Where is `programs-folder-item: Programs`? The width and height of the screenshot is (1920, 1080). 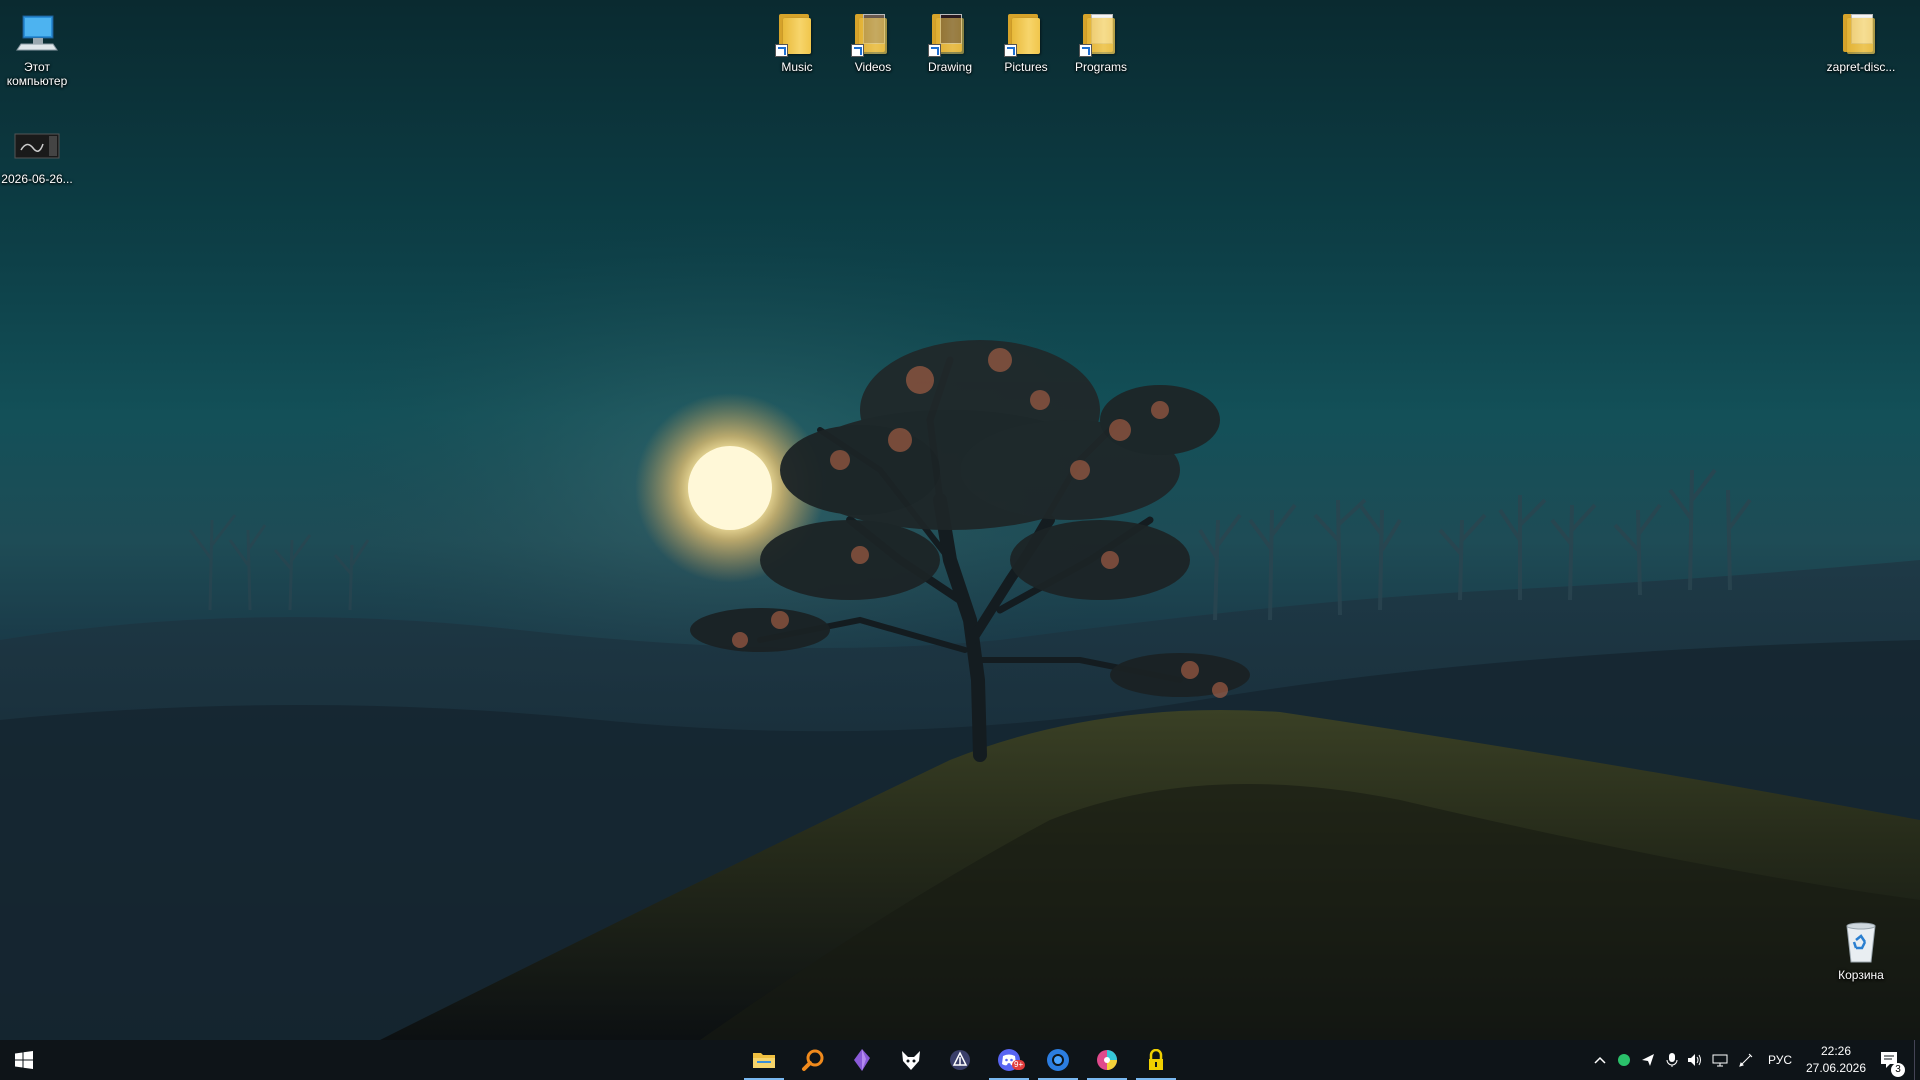 programs-folder-item: Programs is located at coordinates (1101, 40).